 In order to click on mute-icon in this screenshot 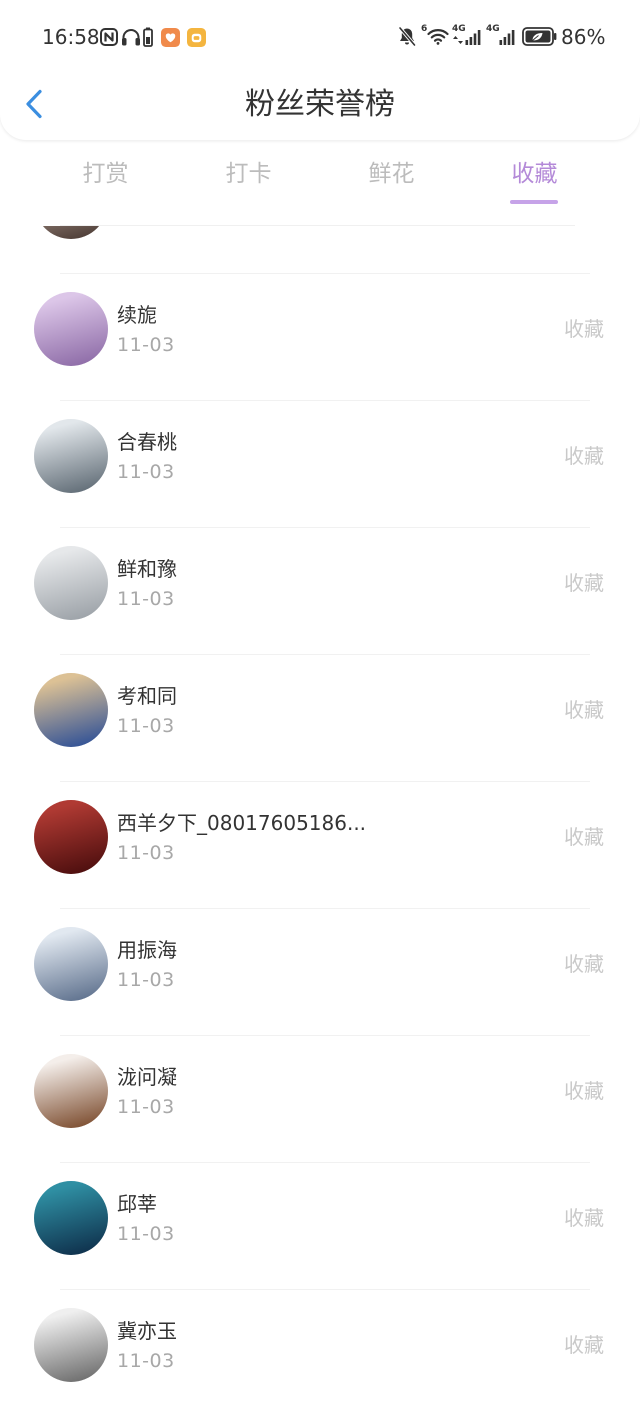, I will do `click(407, 36)`.